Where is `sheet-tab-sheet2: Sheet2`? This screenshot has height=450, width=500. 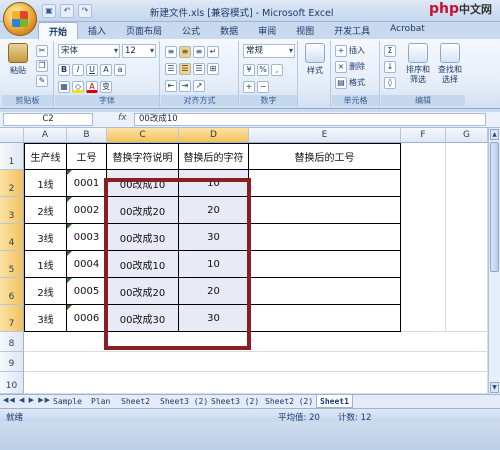
sheet-tab-sheet2: Sheet2 is located at coordinates (135, 401).